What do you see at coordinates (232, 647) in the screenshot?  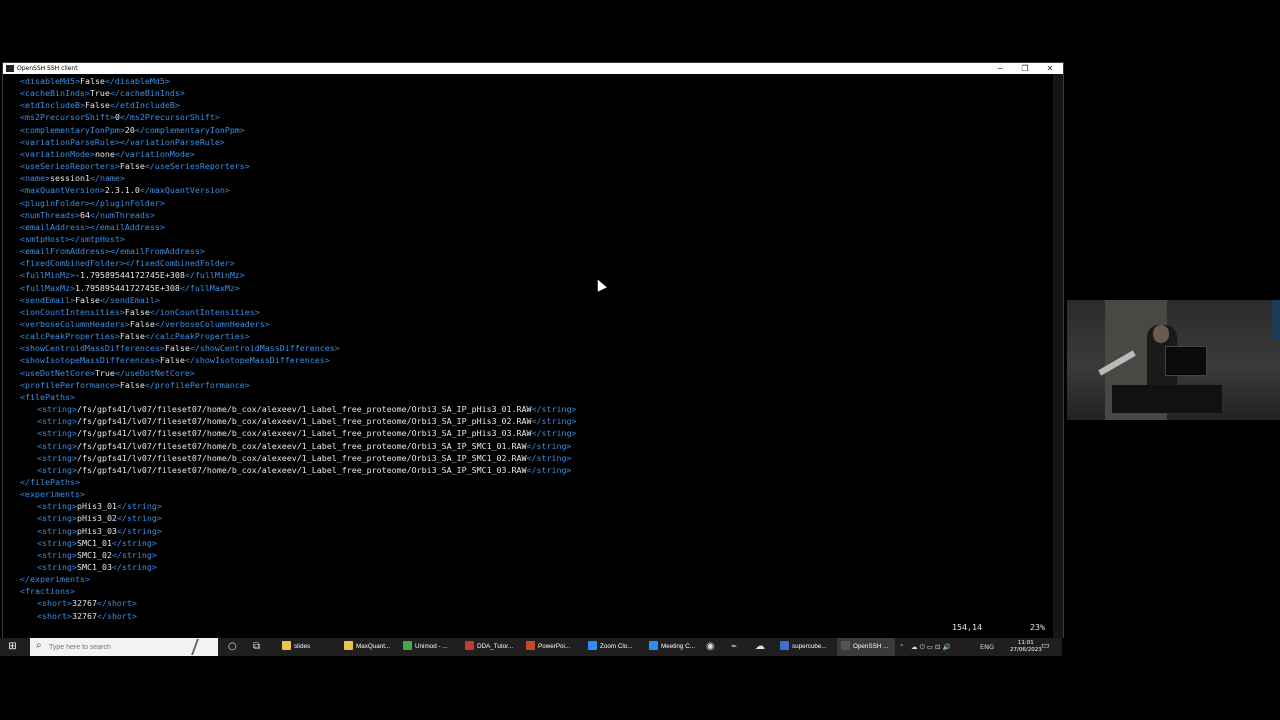 I see `cortana-icon: ○` at bounding box center [232, 647].